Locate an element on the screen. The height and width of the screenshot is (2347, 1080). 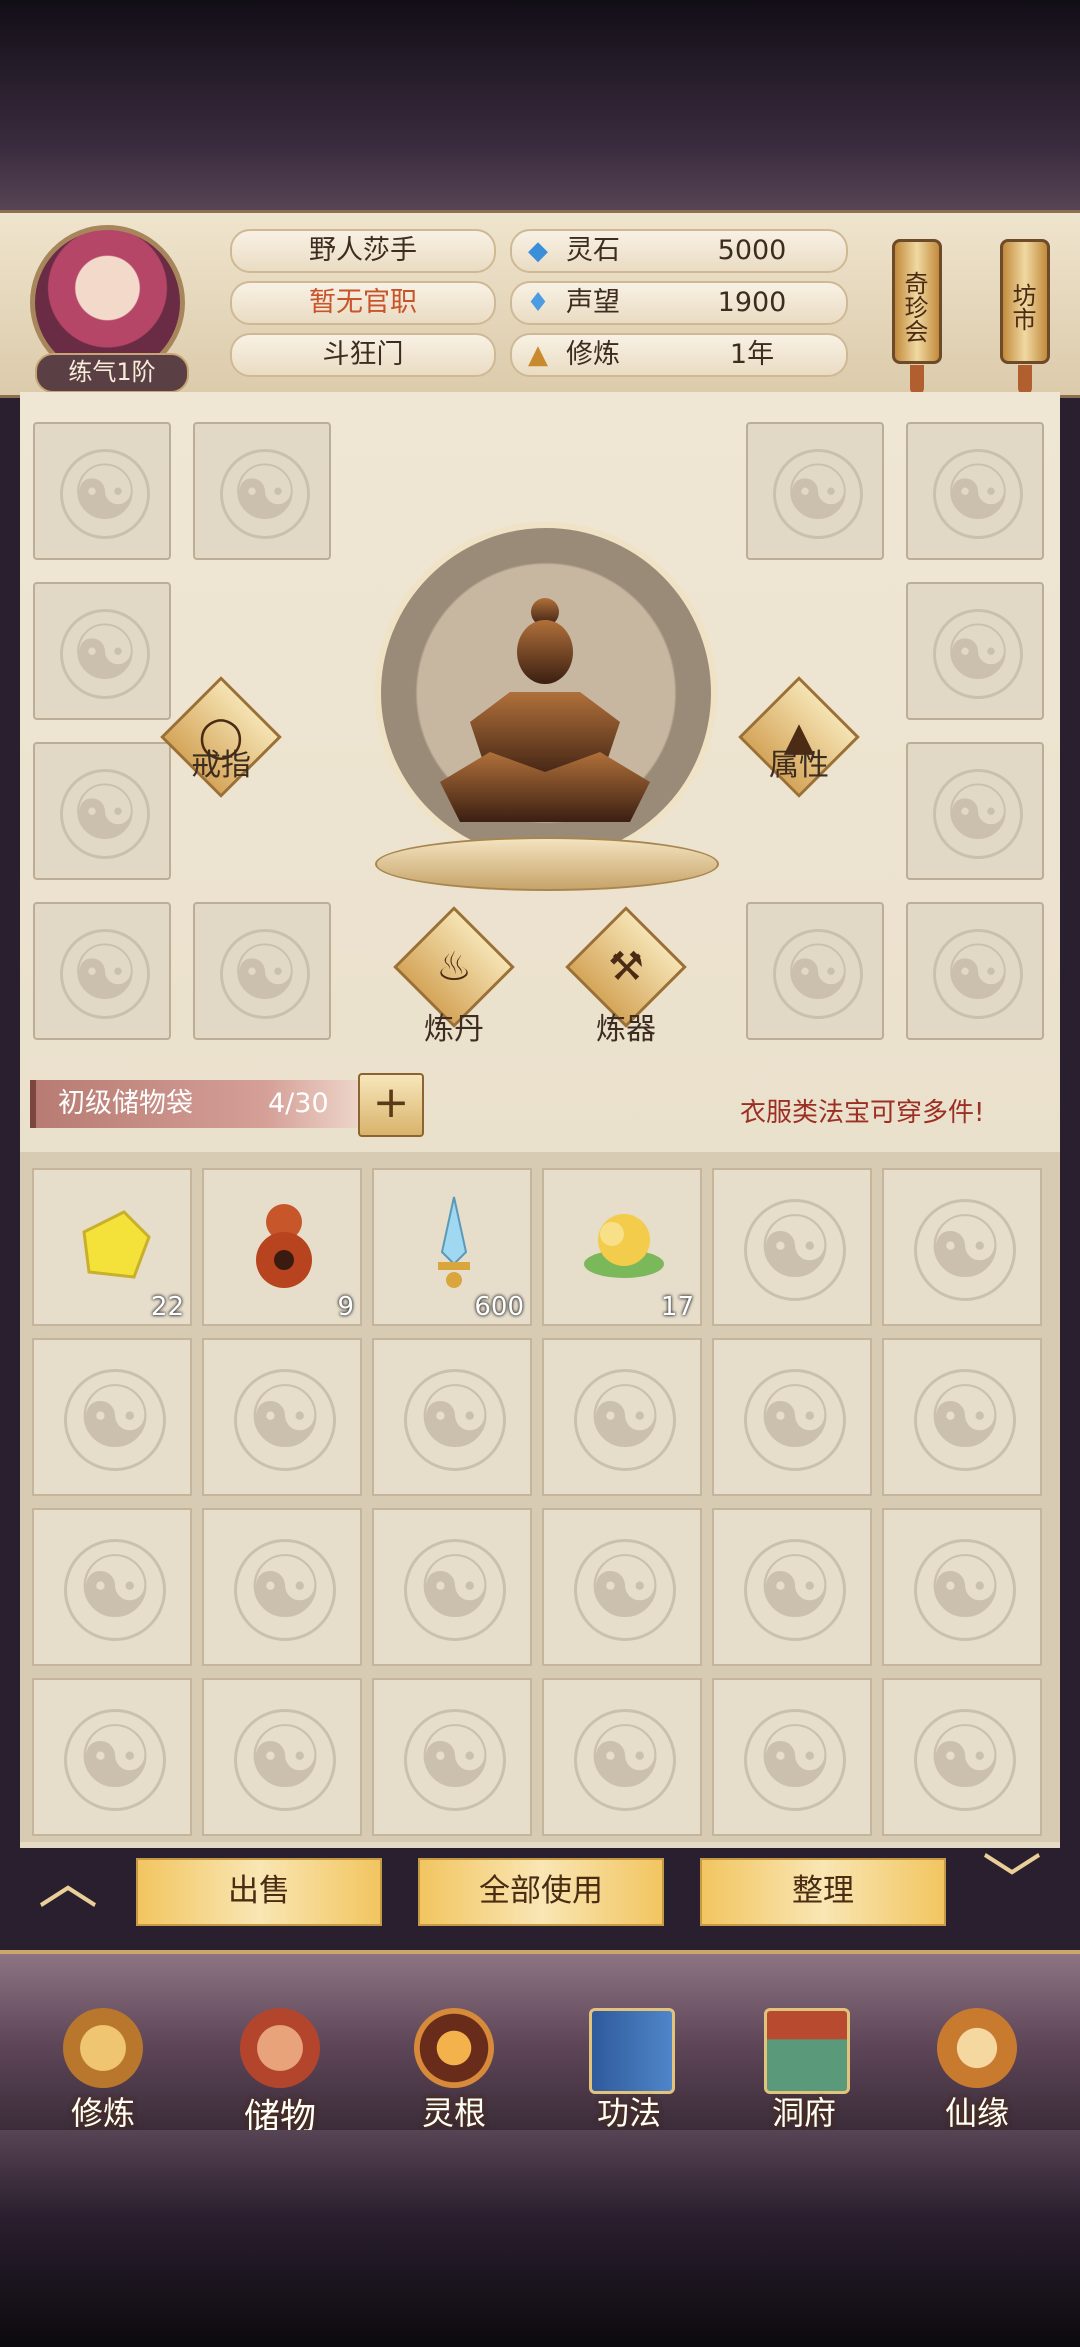
nav-immortal-fate: 仙缘 is located at coordinates (977, 2070).